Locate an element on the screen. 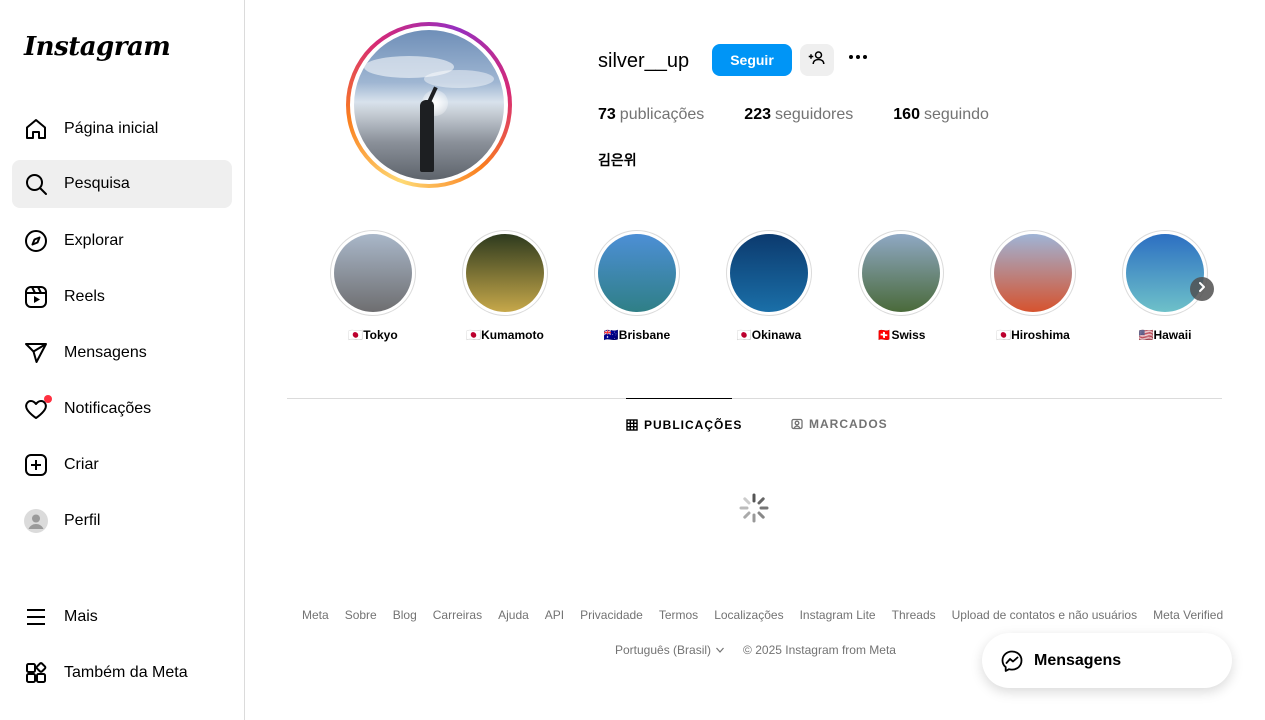 Image resolution: width=1265 pixels, height=720 pixels. add-person-icon is located at coordinates (817, 60).